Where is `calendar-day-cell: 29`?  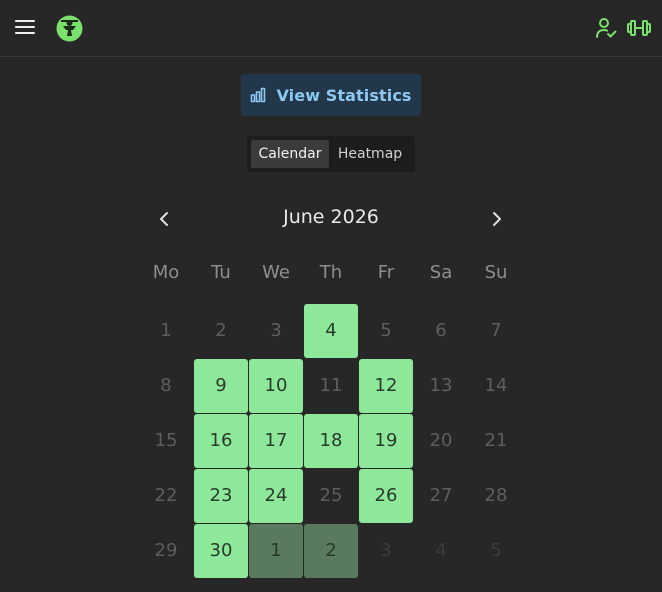 calendar-day-cell: 29 is located at coordinates (166, 550).